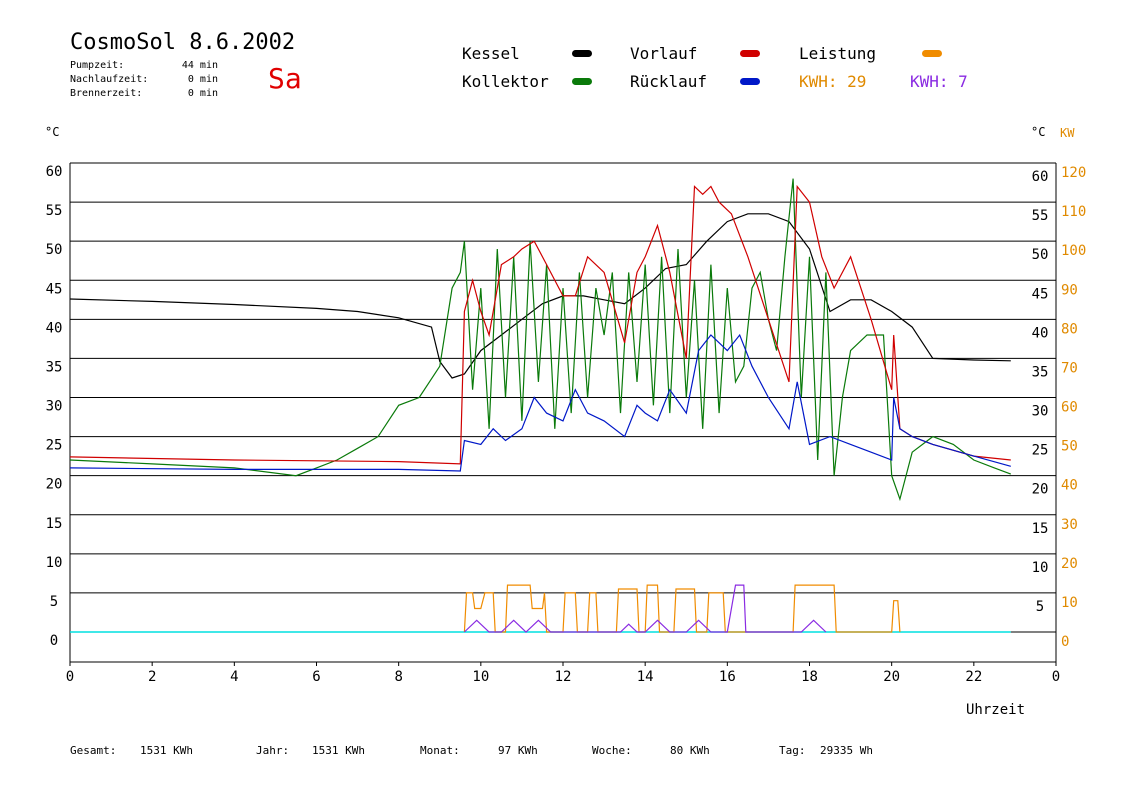  I want to click on legend-kessel-swatch, so click(582, 53).